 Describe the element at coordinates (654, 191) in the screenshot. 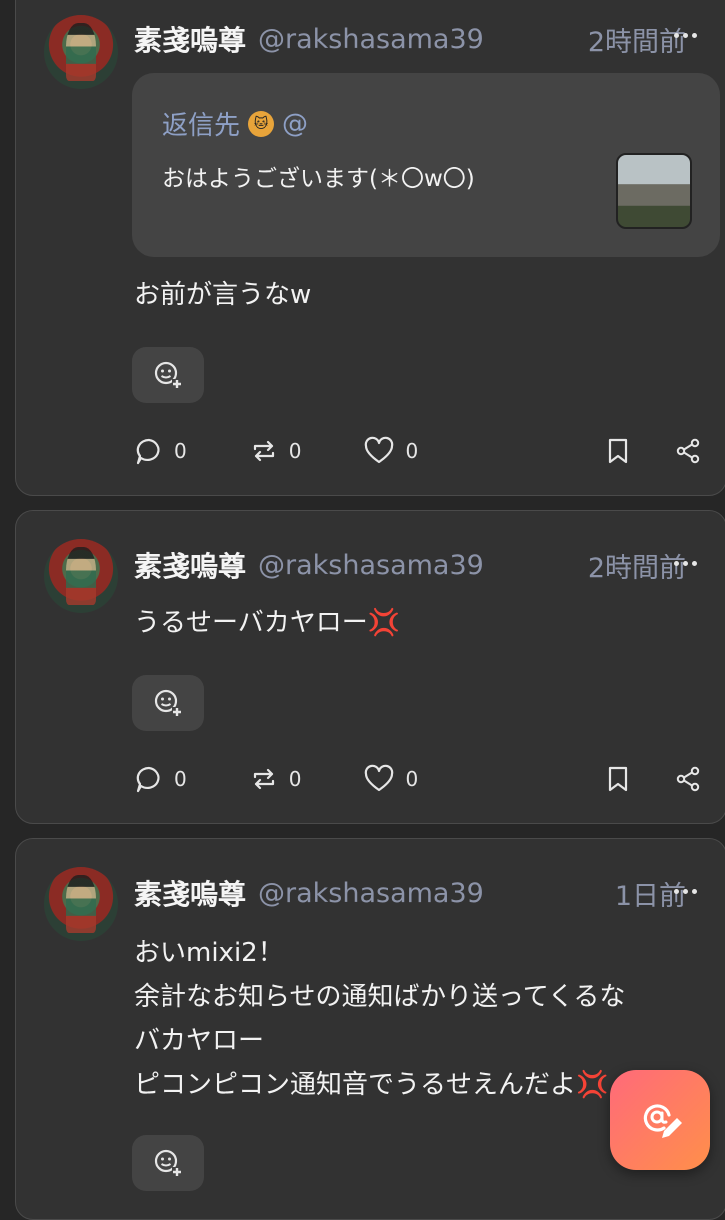

I see `quoted-image-thumbnail` at that location.